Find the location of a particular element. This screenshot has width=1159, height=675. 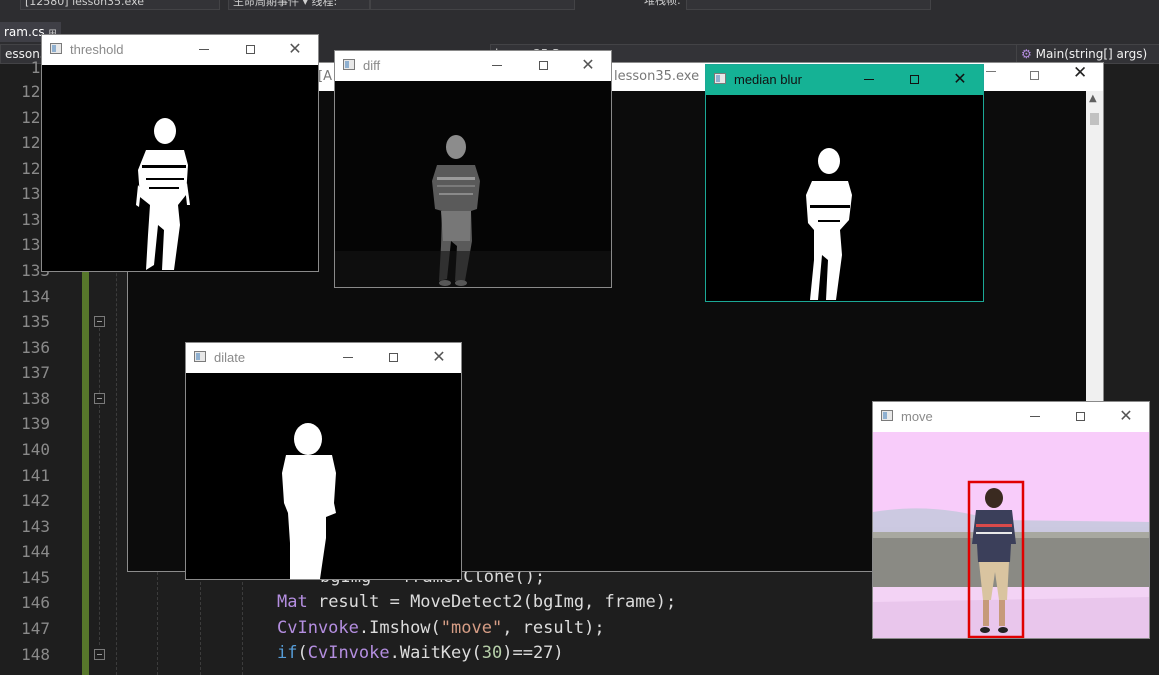

window-title: dilate is located at coordinates (230, 357).